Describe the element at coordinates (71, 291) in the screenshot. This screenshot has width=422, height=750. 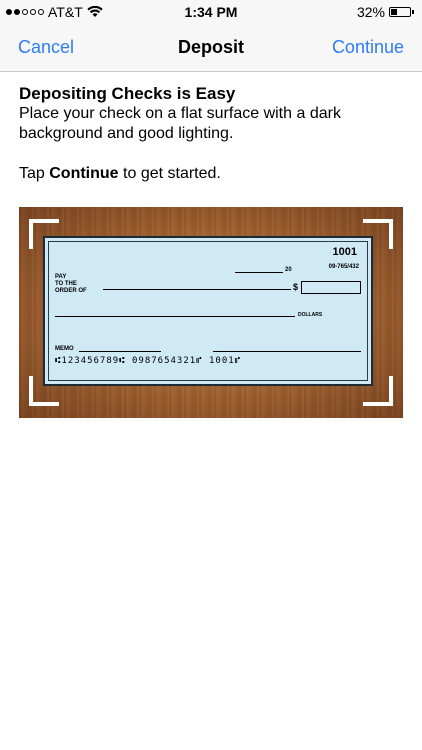
I see `pay-label-line-3: ORDER OF` at that location.